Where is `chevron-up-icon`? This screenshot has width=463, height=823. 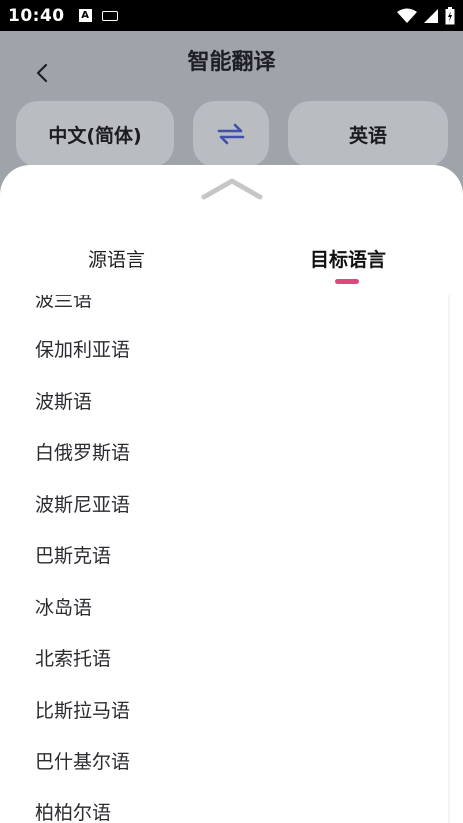
chevron-up-icon is located at coordinates (232, 189).